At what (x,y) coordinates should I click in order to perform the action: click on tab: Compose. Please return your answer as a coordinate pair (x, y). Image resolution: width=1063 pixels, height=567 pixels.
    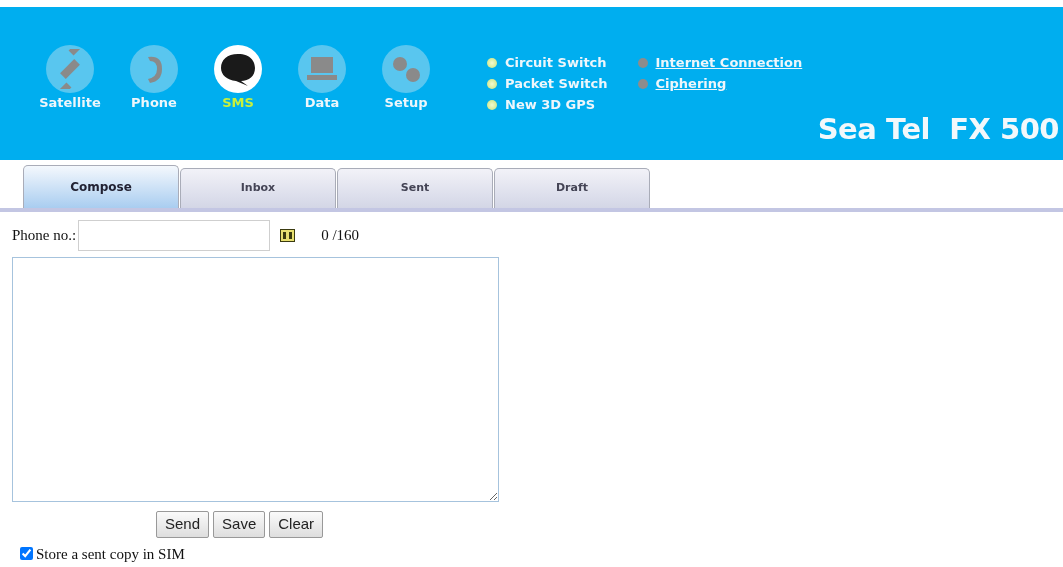
    Looking at the image, I should click on (101, 186).